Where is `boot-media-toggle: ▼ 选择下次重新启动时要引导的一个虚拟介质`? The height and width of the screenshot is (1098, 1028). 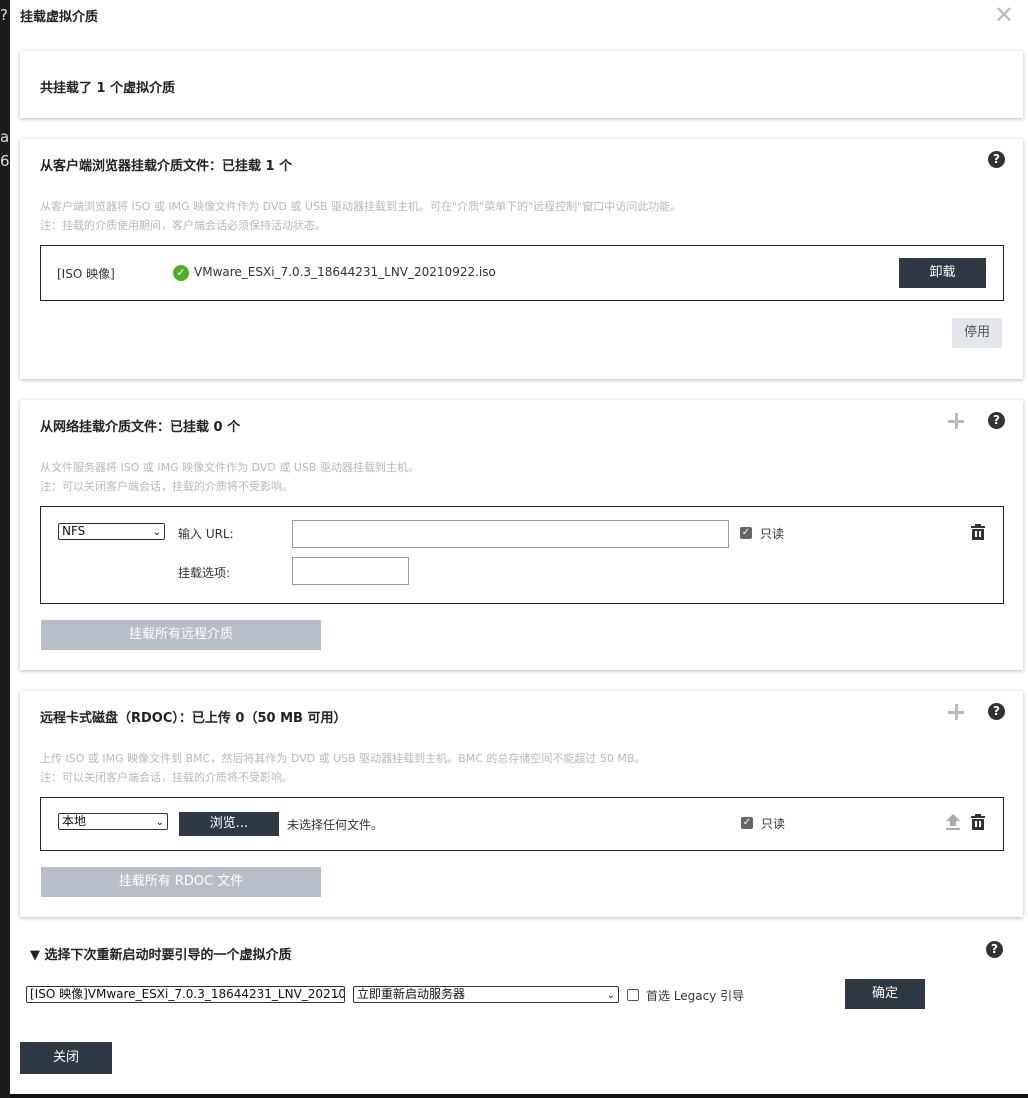
boot-media-toggle: ▼ 选择下次重新启动时要引导的一个虚拟介质 is located at coordinates (161, 953).